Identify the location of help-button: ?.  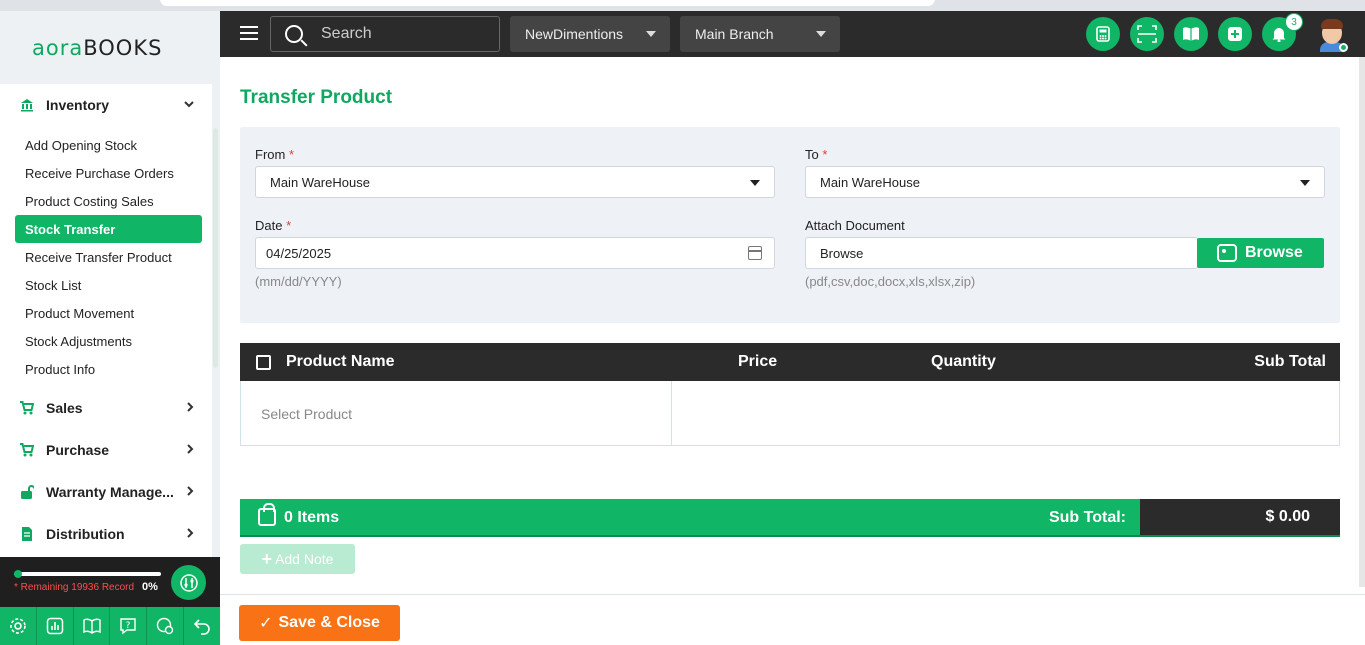
(129, 626).